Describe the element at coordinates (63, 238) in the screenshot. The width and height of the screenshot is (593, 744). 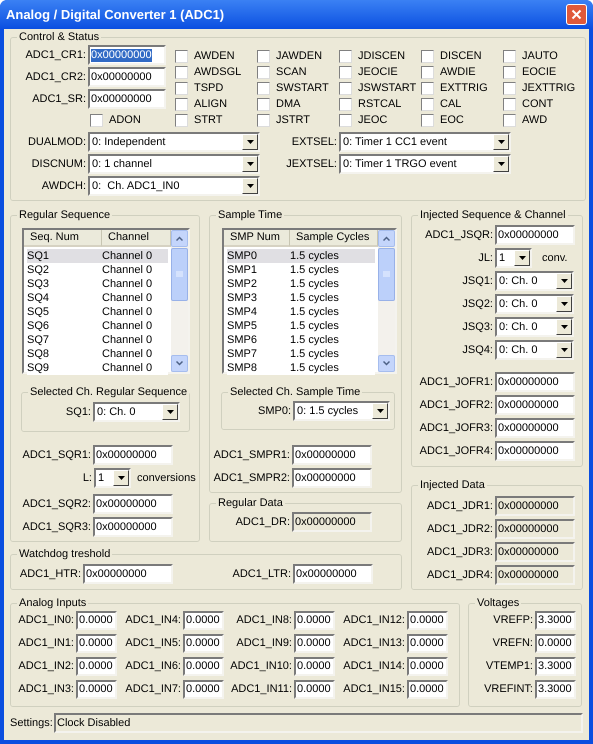
I see `column-header: Seq. Num` at that location.